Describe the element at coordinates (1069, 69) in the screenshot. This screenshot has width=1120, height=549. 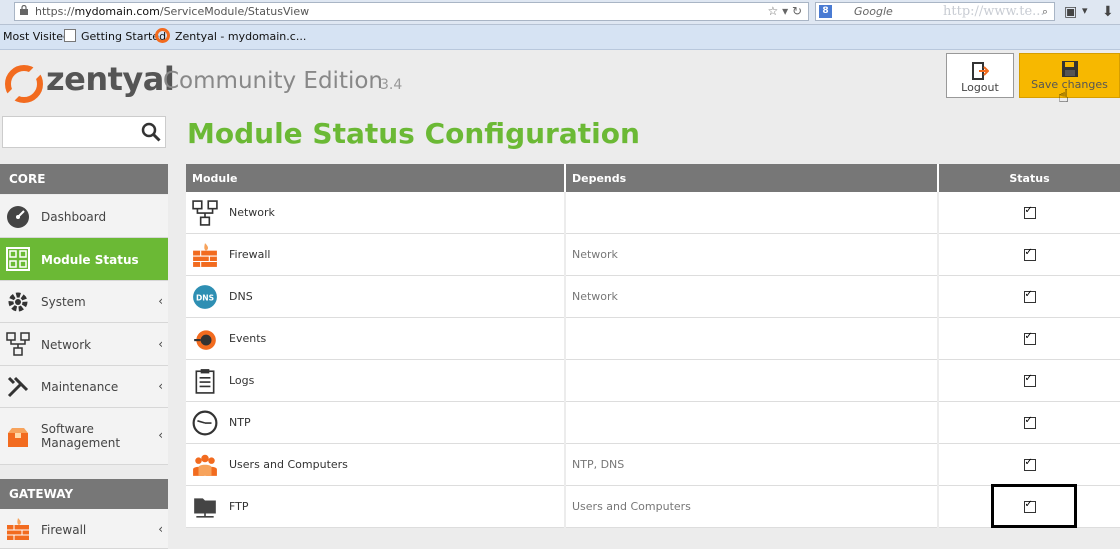
I see `save-icon` at that location.